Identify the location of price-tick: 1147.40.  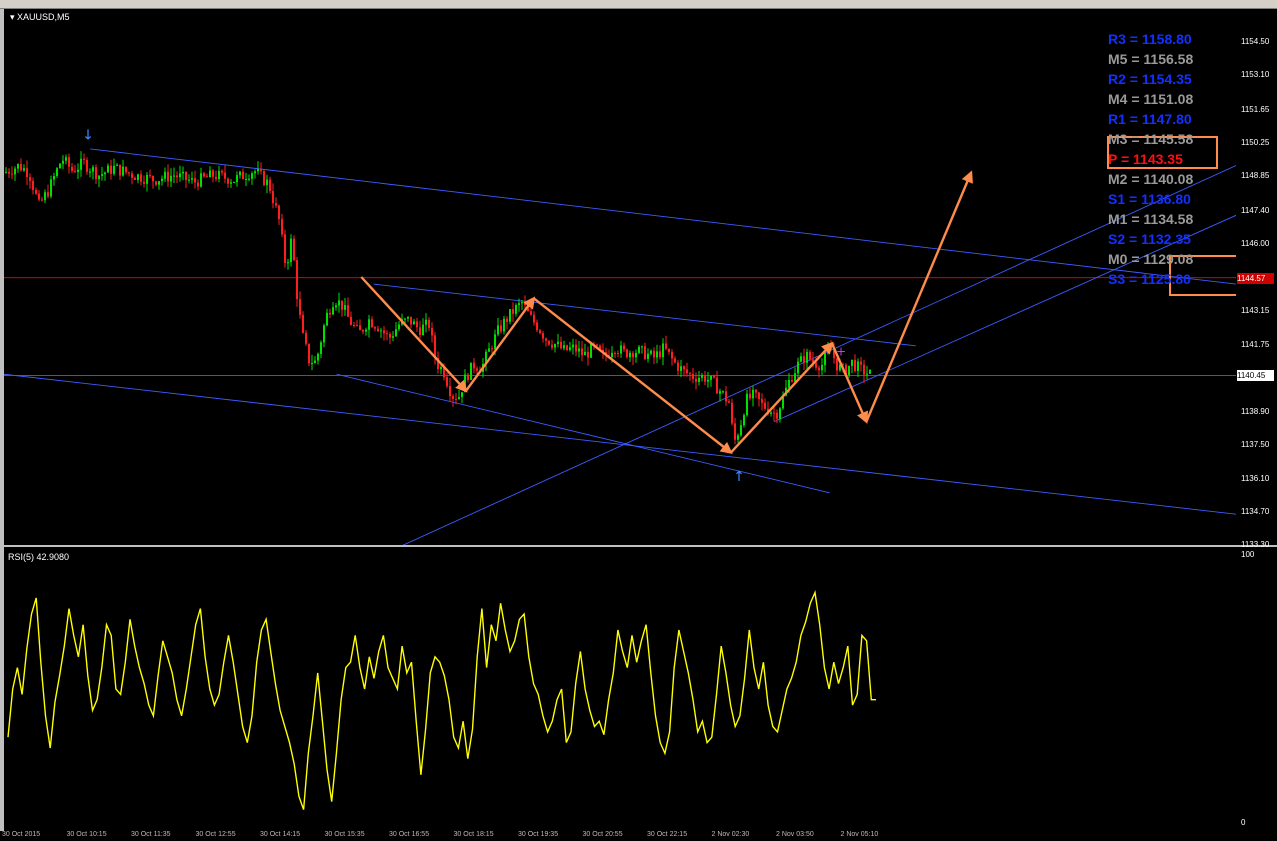
(1255, 210).